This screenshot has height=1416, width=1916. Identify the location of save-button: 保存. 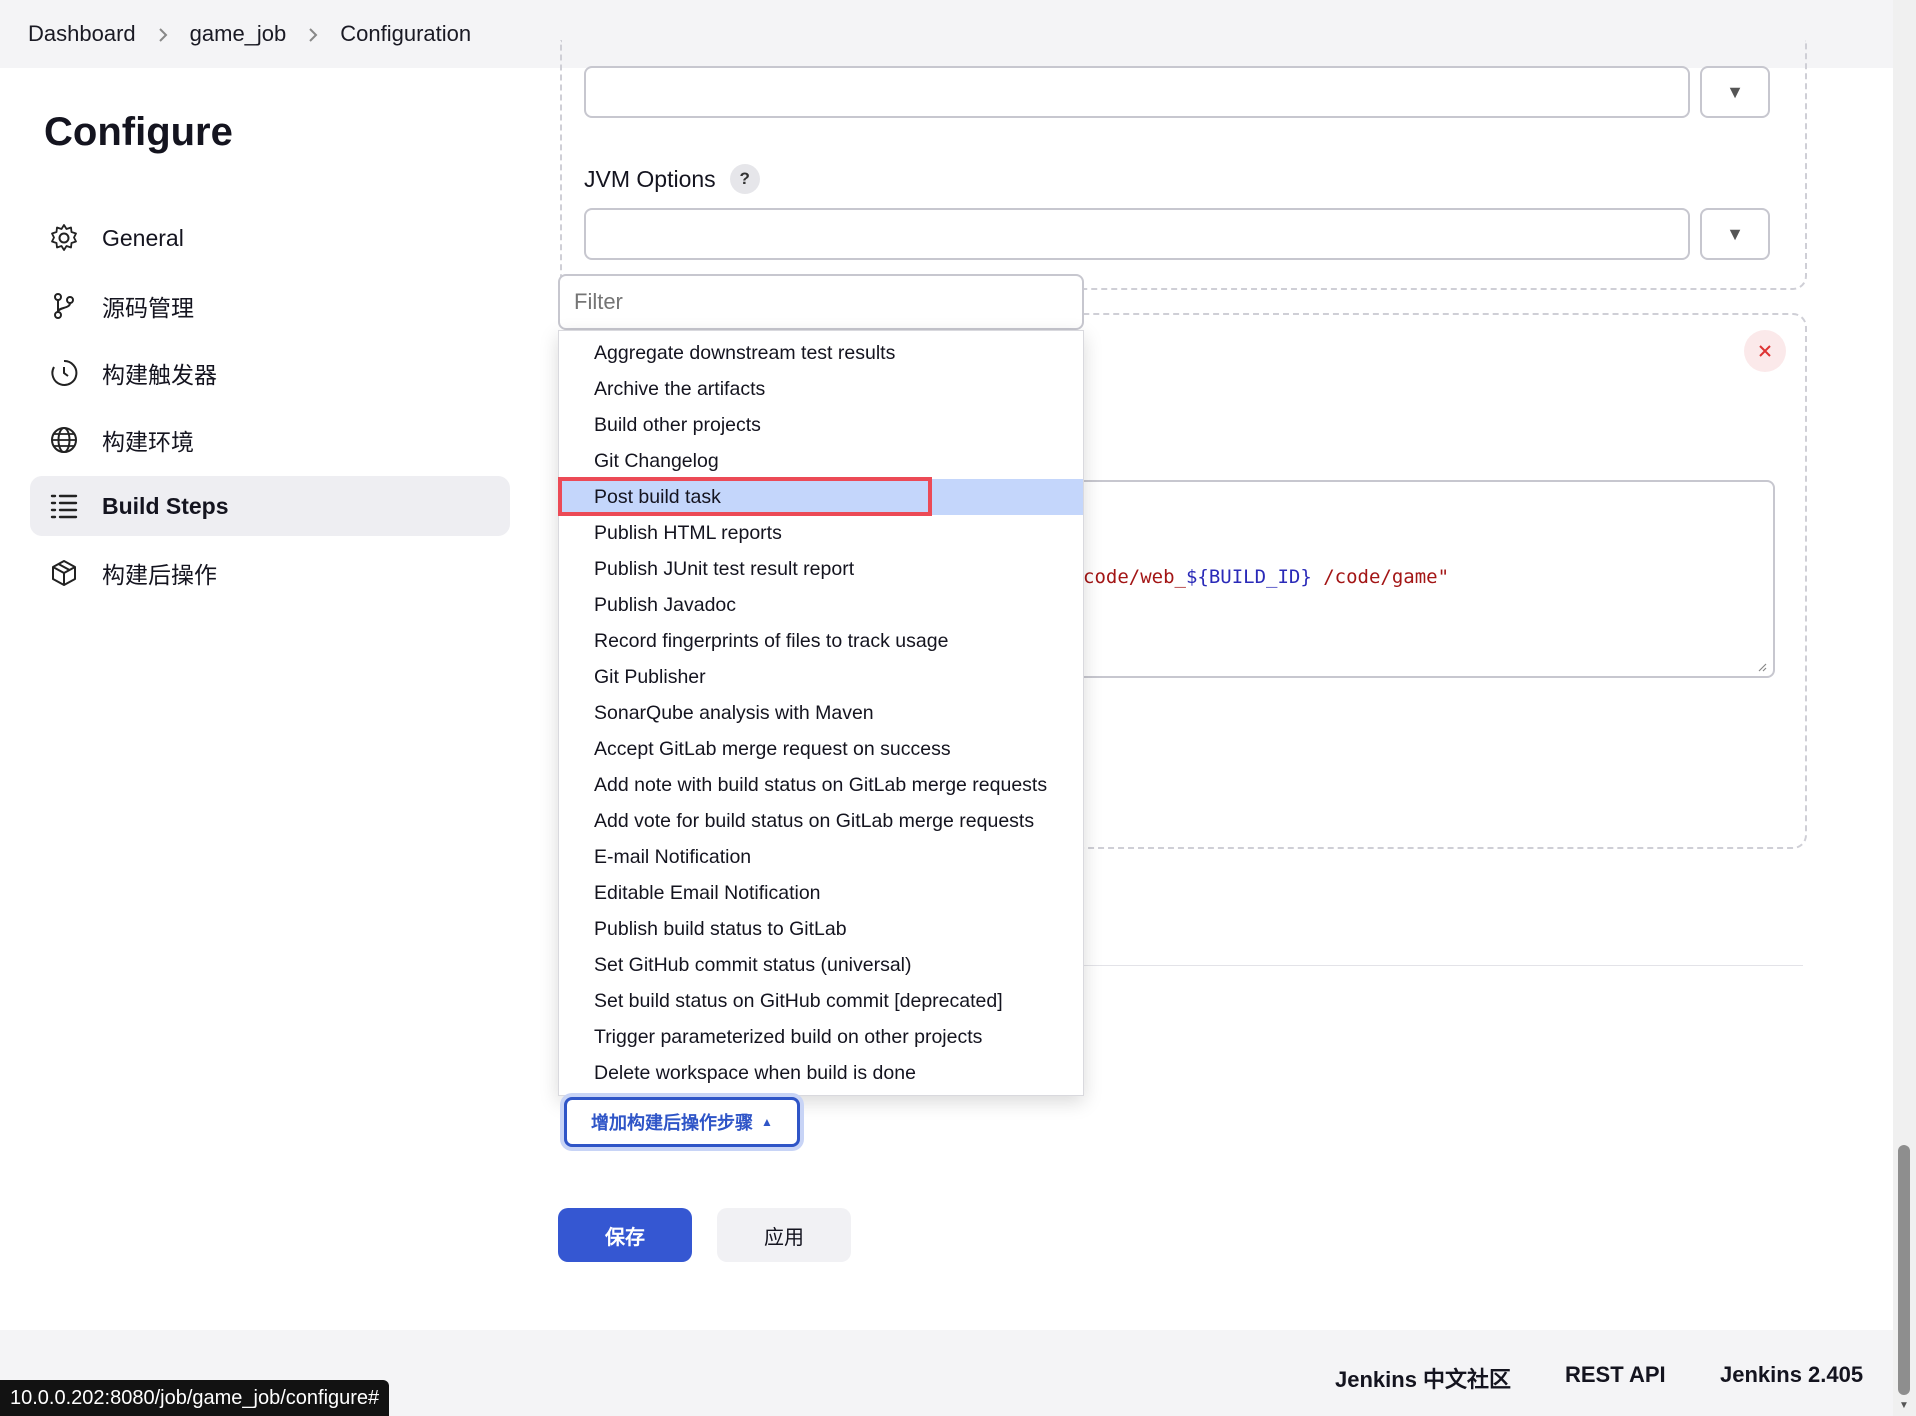
(625, 1235).